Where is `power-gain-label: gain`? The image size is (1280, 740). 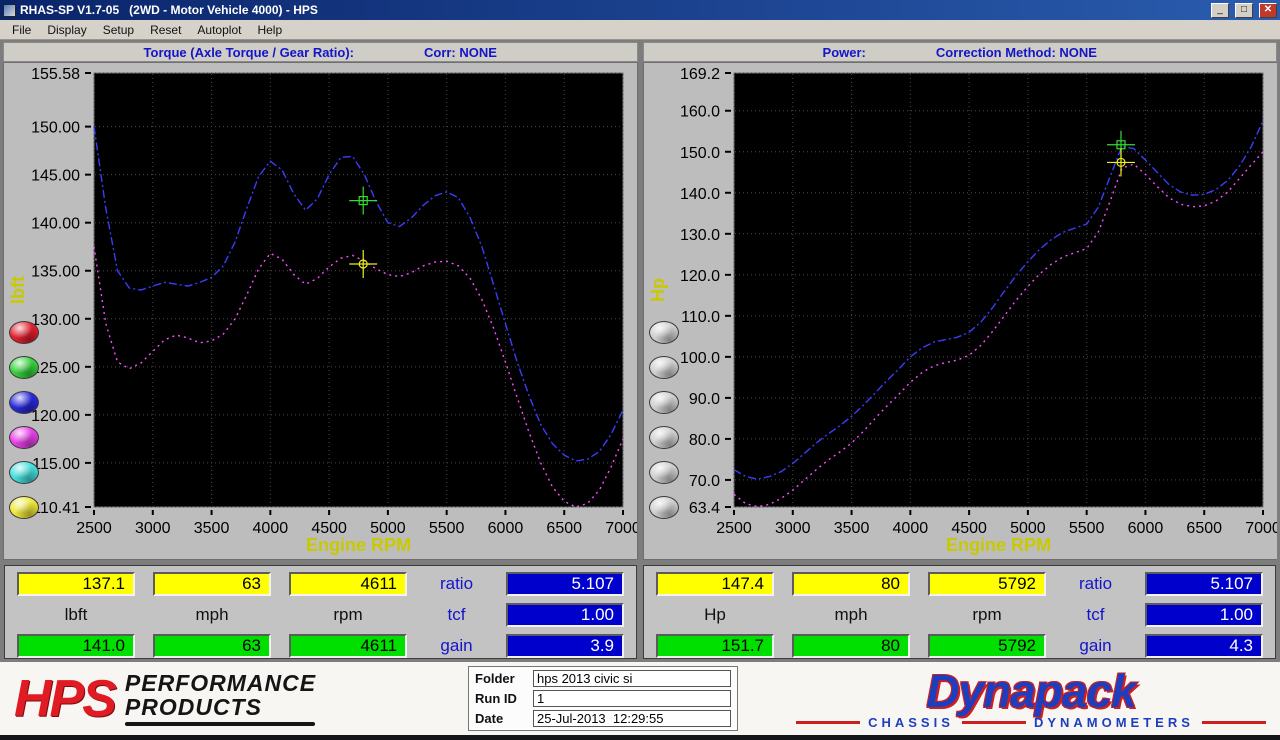
power-gain-label: gain is located at coordinates (1095, 645).